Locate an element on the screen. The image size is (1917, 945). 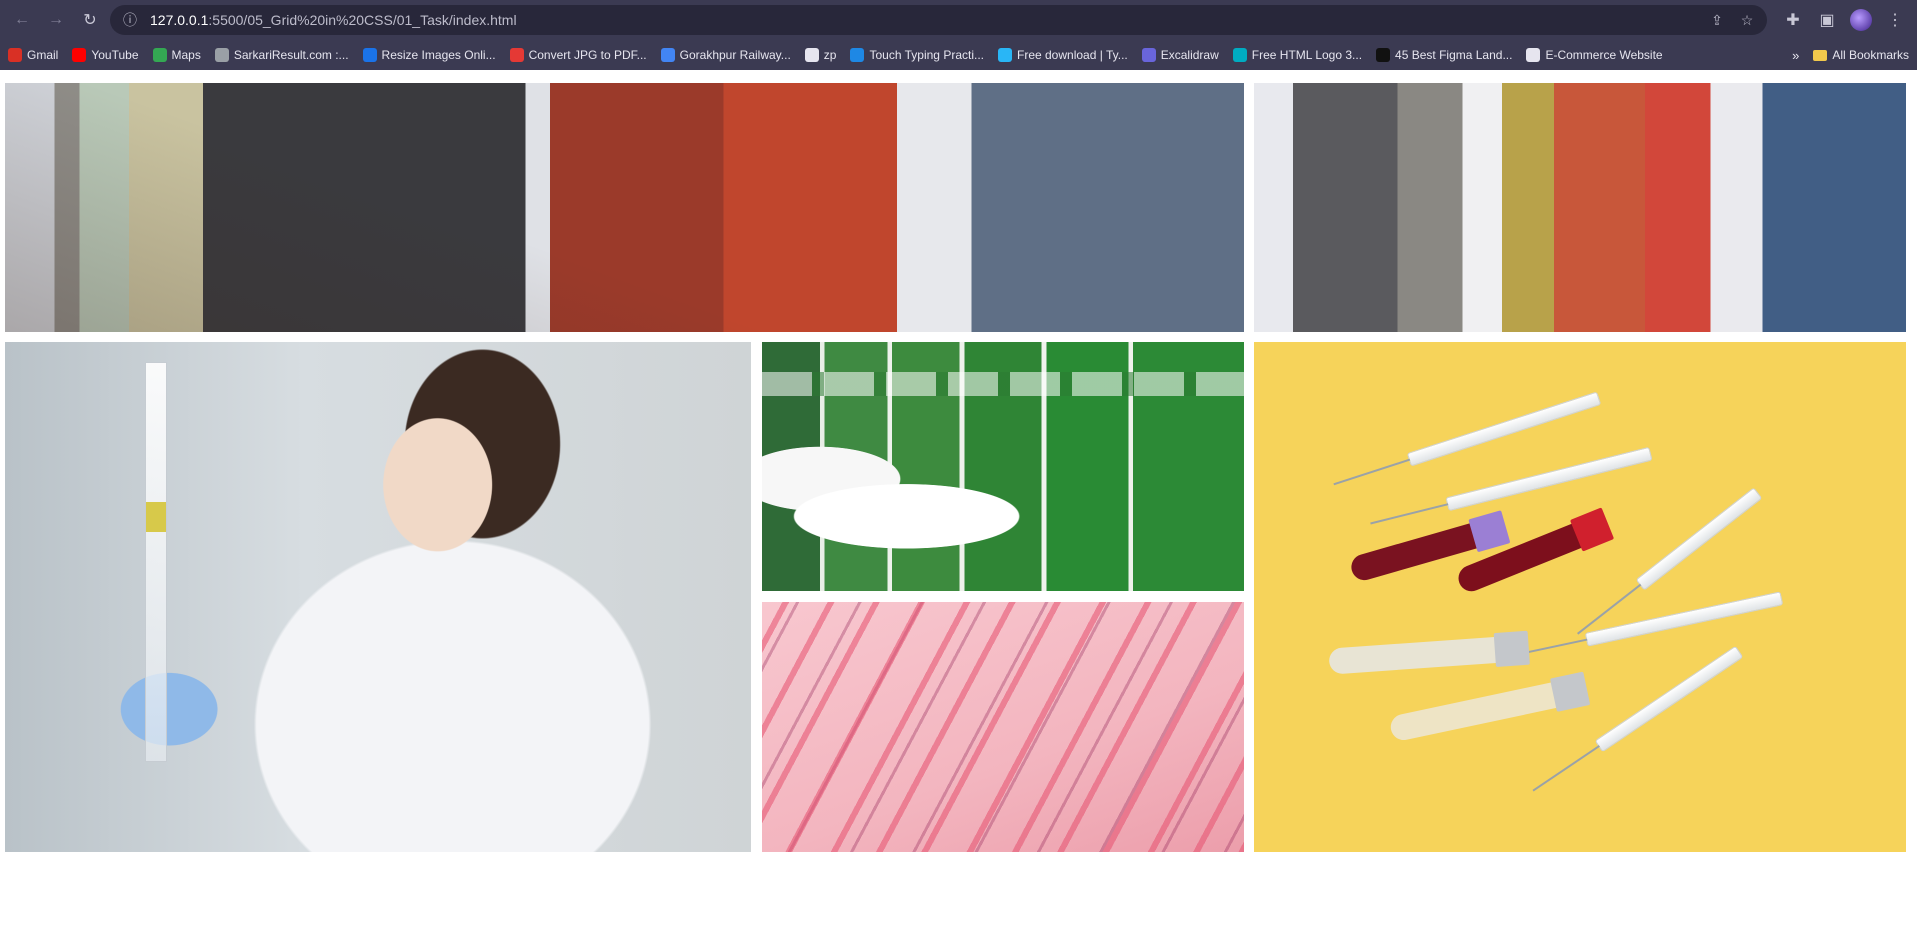
side-panel-icon: ▣ is located at coordinates (1827, 20).